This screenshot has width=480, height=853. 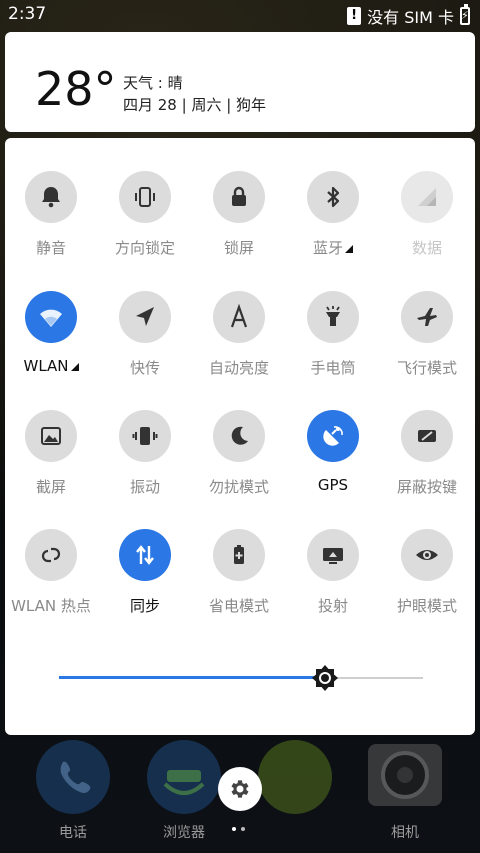 I want to click on tile-label: 手电筒, so click(x=333, y=367).